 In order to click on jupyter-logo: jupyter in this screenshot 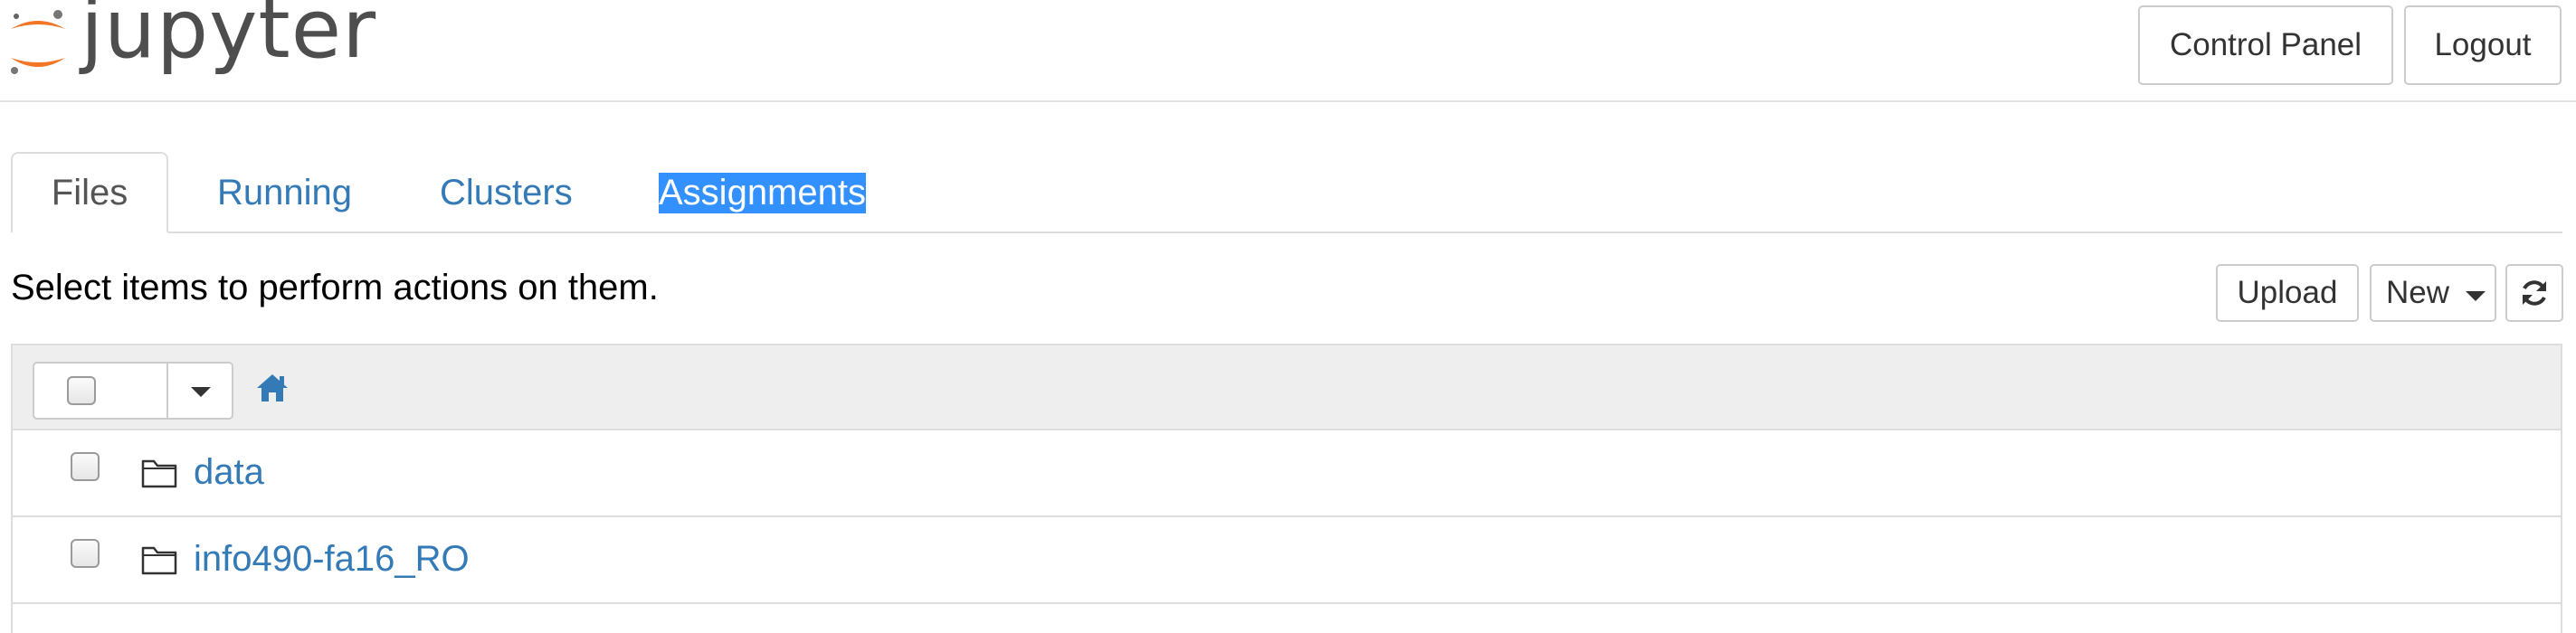, I will do `click(194, 43)`.